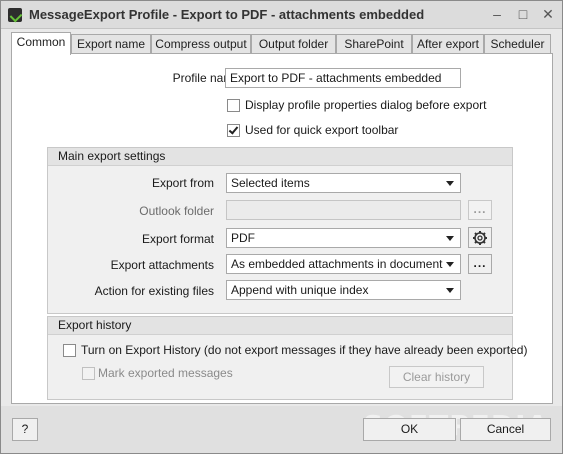 Image resolution: width=563 pixels, height=454 pixels. Describe the element at coordinates (176, 211) in the screenshot. I see `outlook-folder-label: Outlook folder` at that location.